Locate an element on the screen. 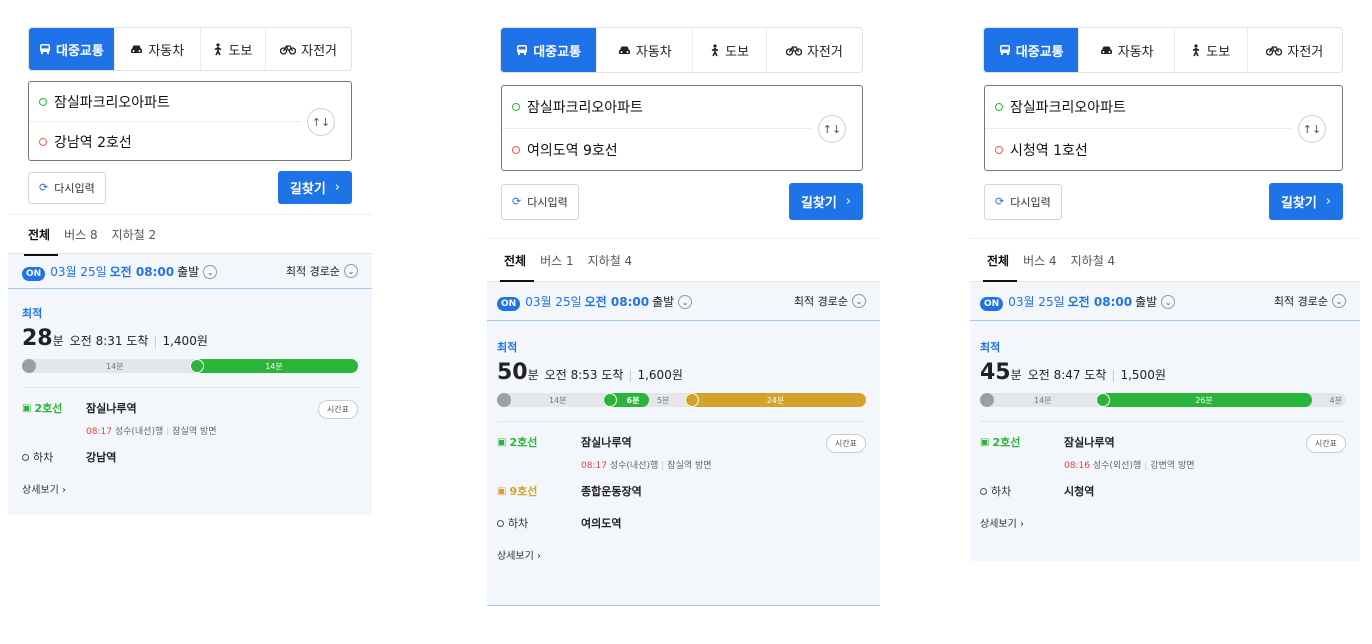  ride1-duration-label: 6분 is located at coordinates (633, 400).